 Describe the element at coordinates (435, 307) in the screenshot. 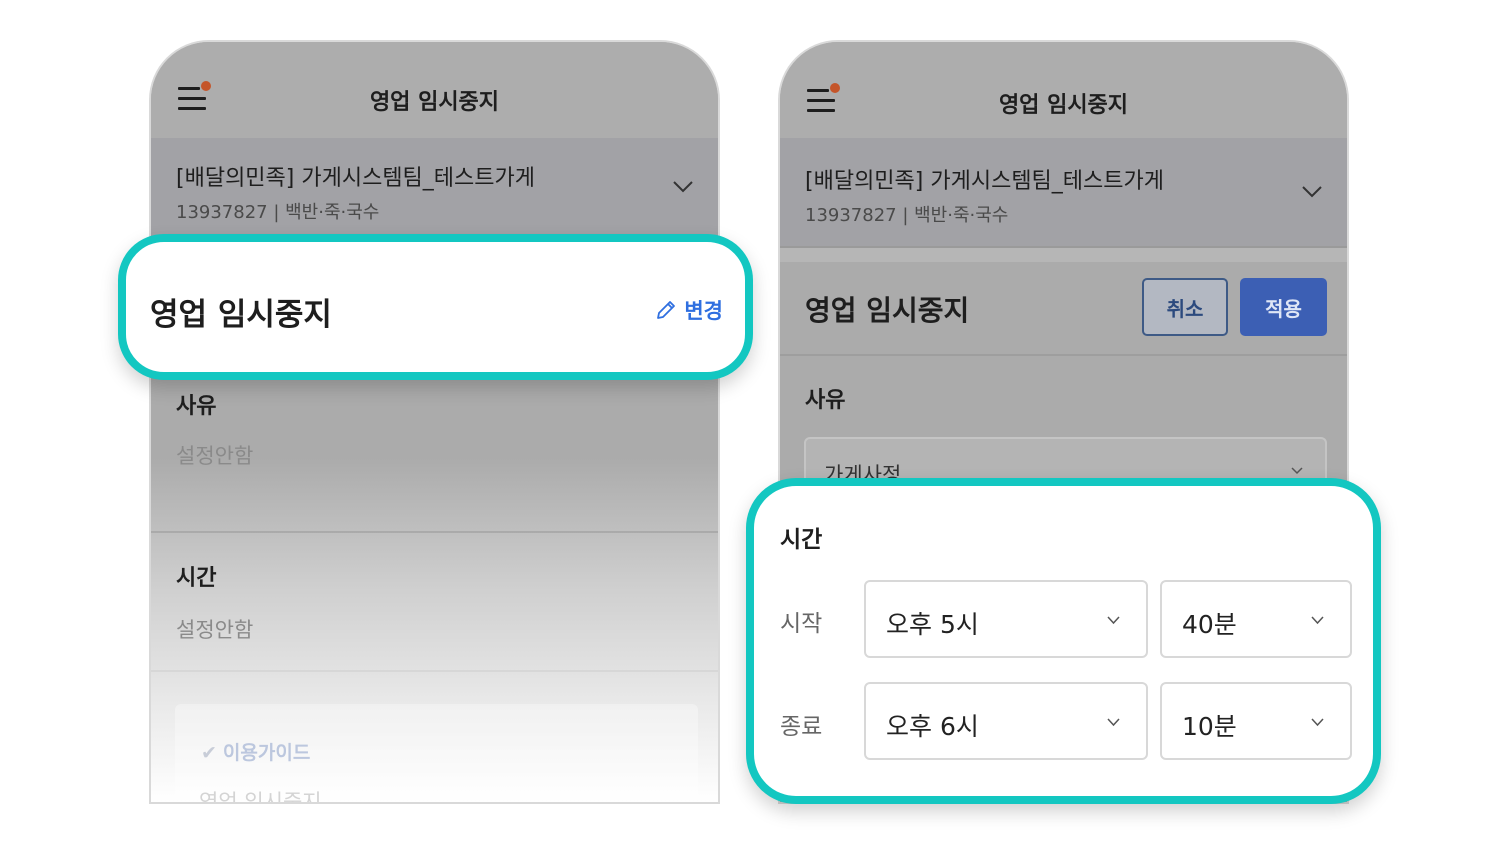

I see `pause-status-callout: 영업 임시중지 변경` at that location.